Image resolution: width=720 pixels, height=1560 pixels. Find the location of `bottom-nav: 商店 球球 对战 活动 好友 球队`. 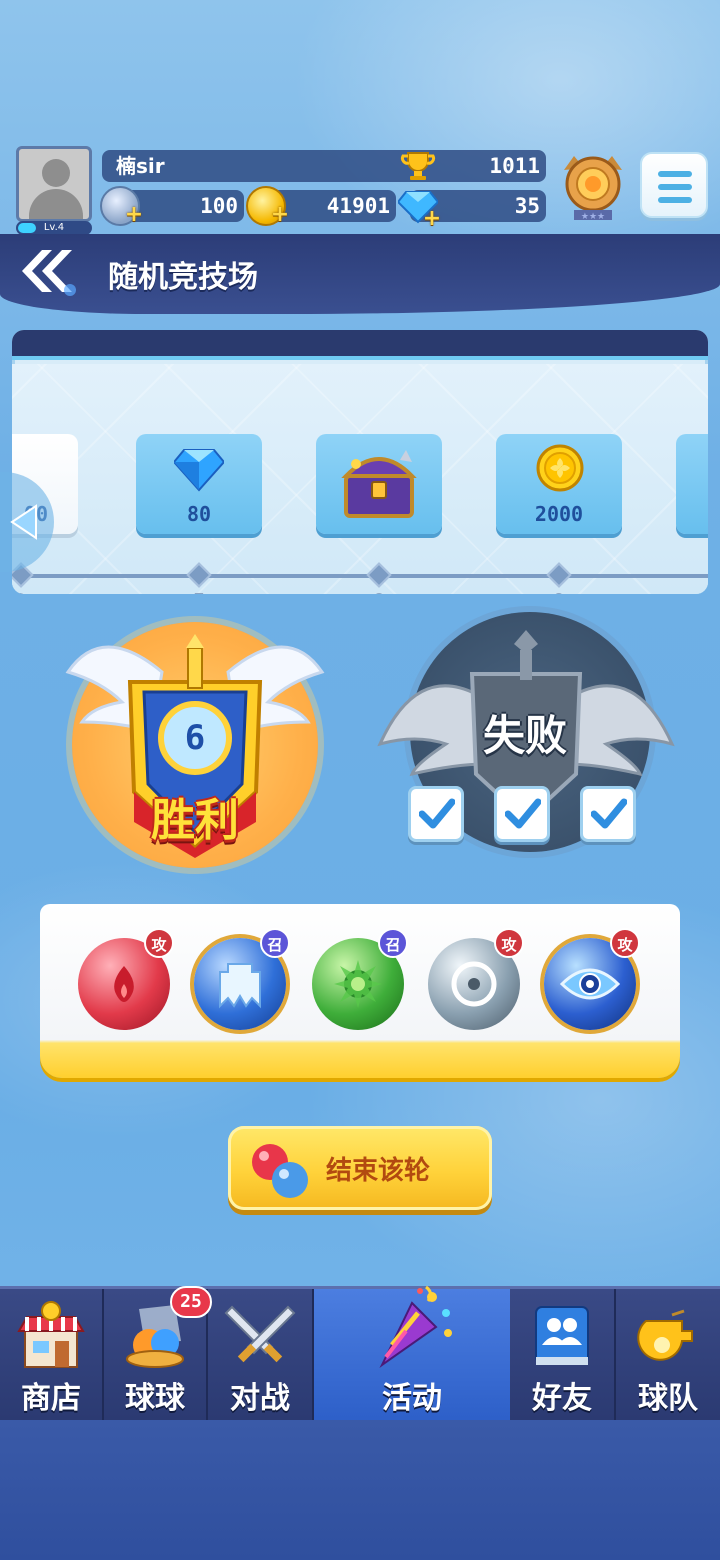

bottom-nav: 商店 球球 对战 活动 好友 球队 is located at coordinates (360, 1354).